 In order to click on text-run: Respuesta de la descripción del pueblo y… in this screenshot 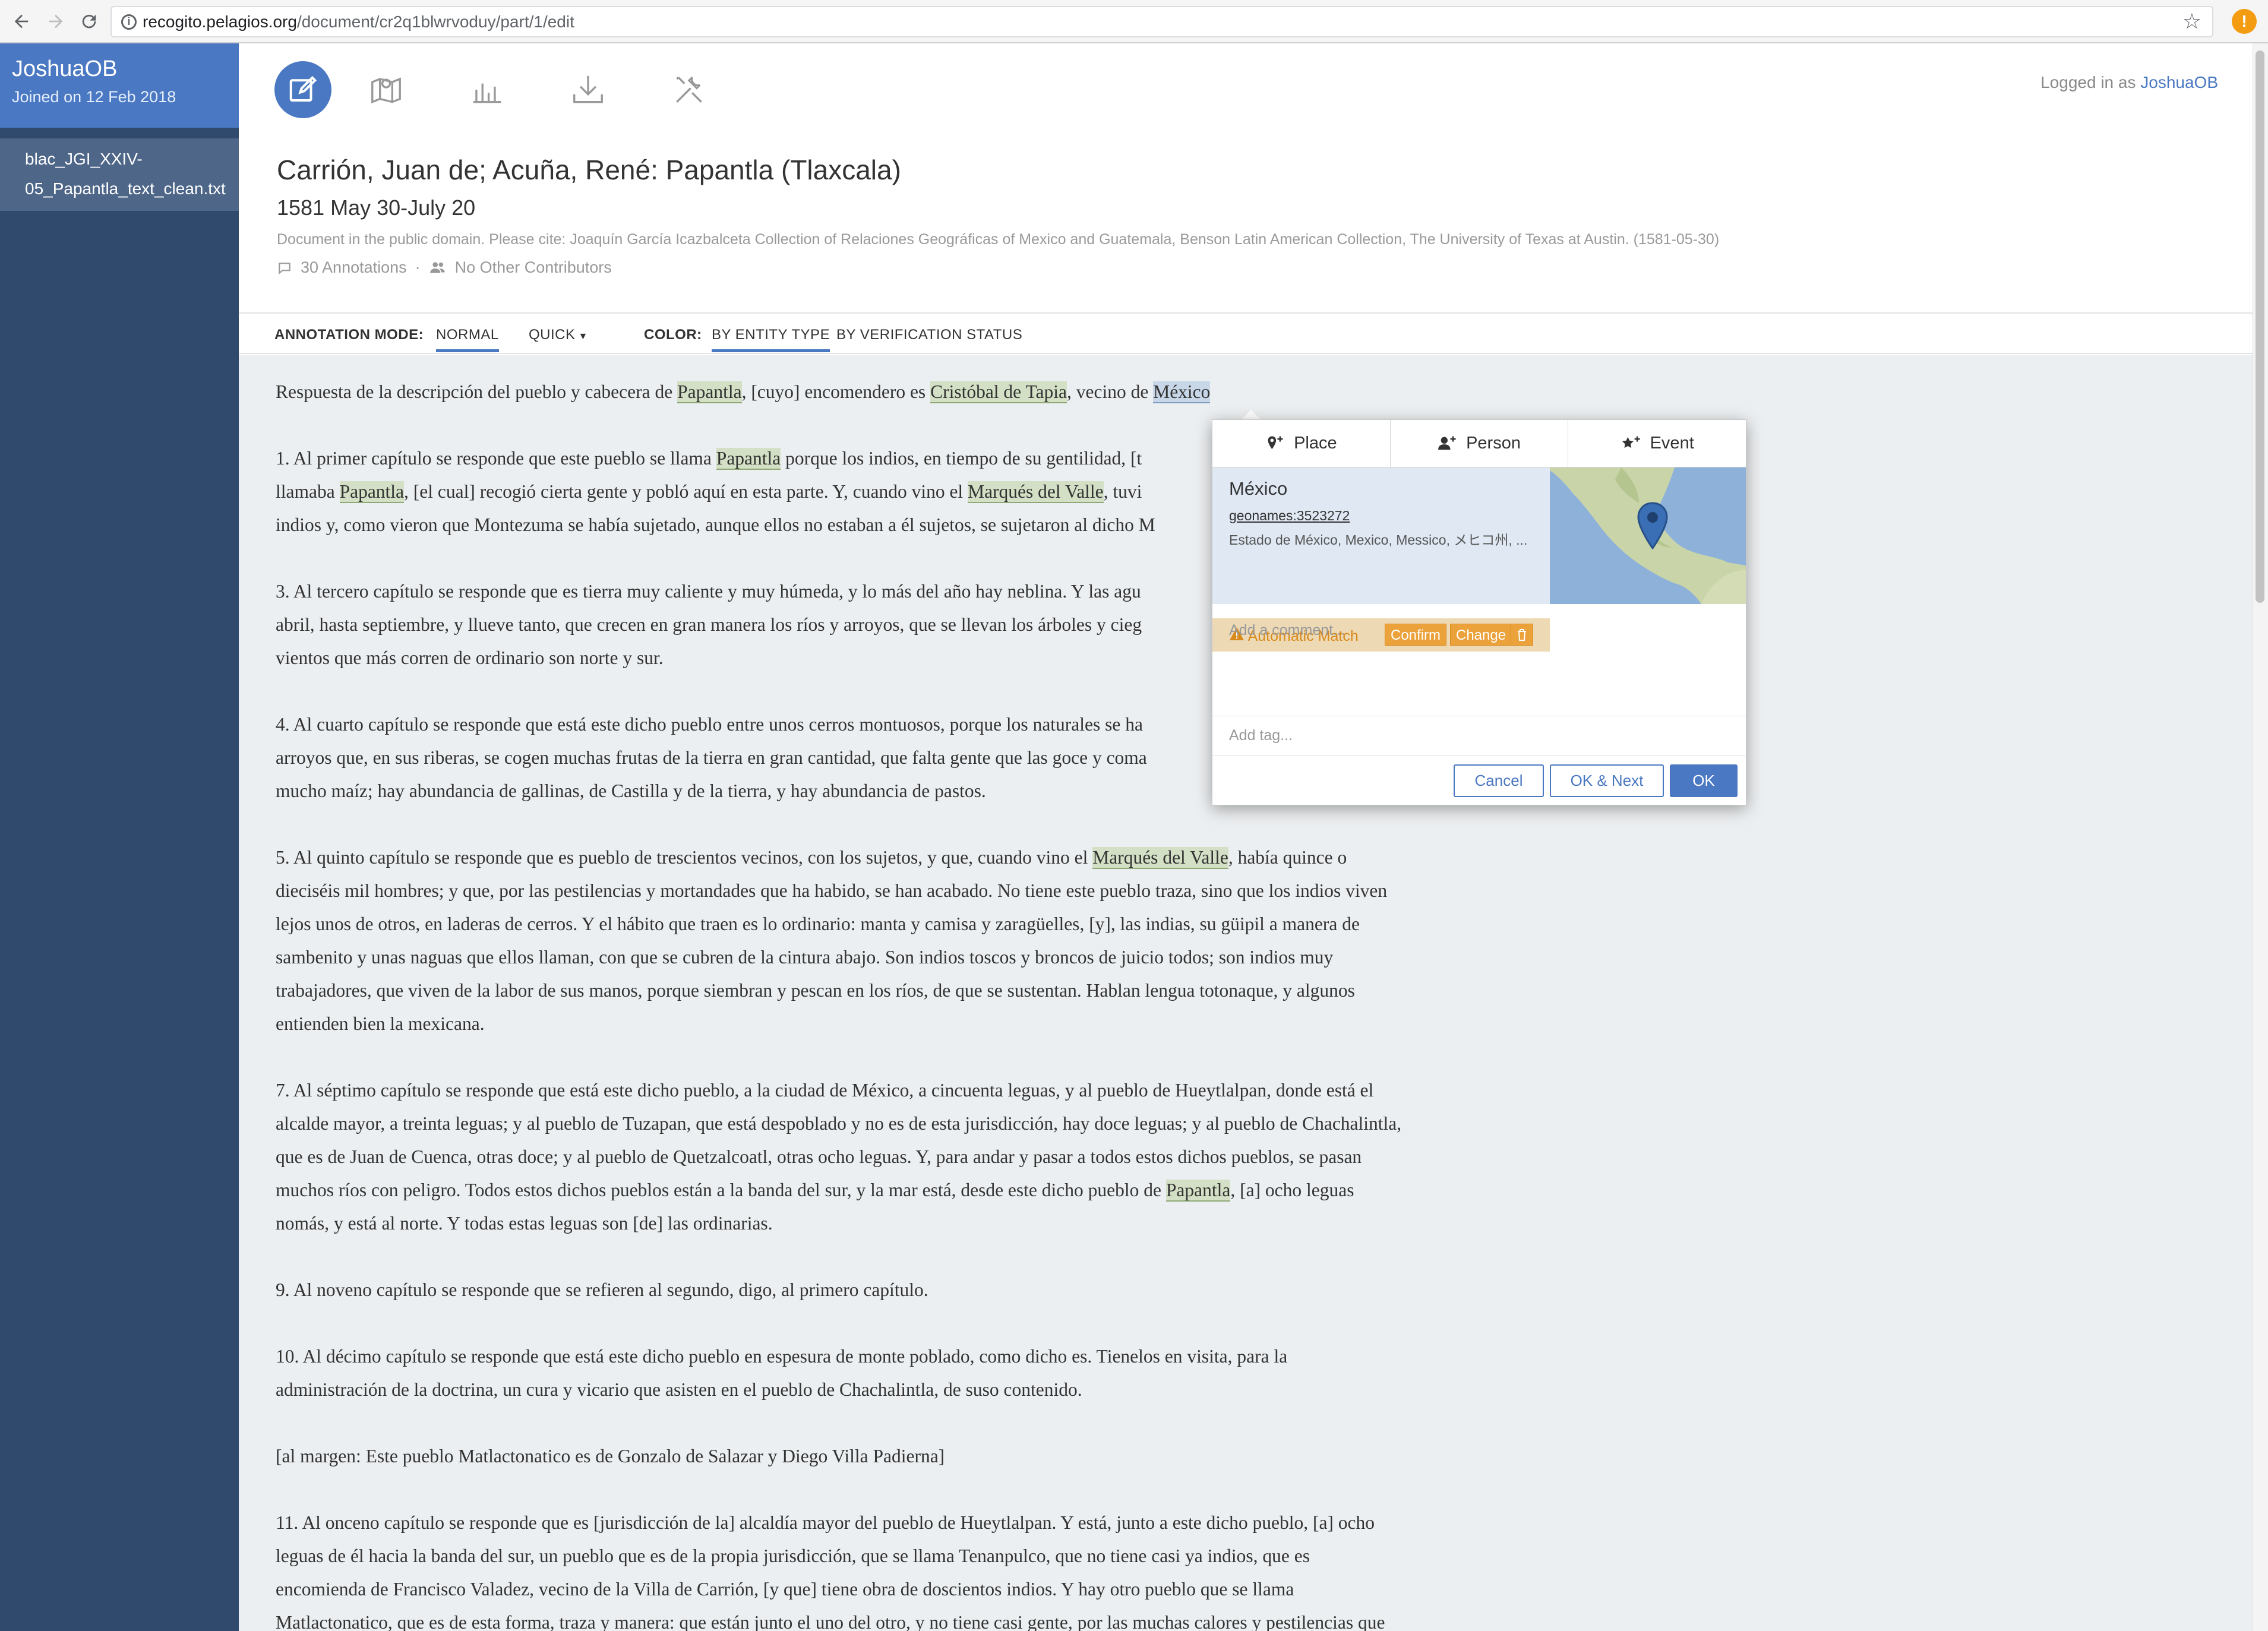, I will do `click(477, 391)`.